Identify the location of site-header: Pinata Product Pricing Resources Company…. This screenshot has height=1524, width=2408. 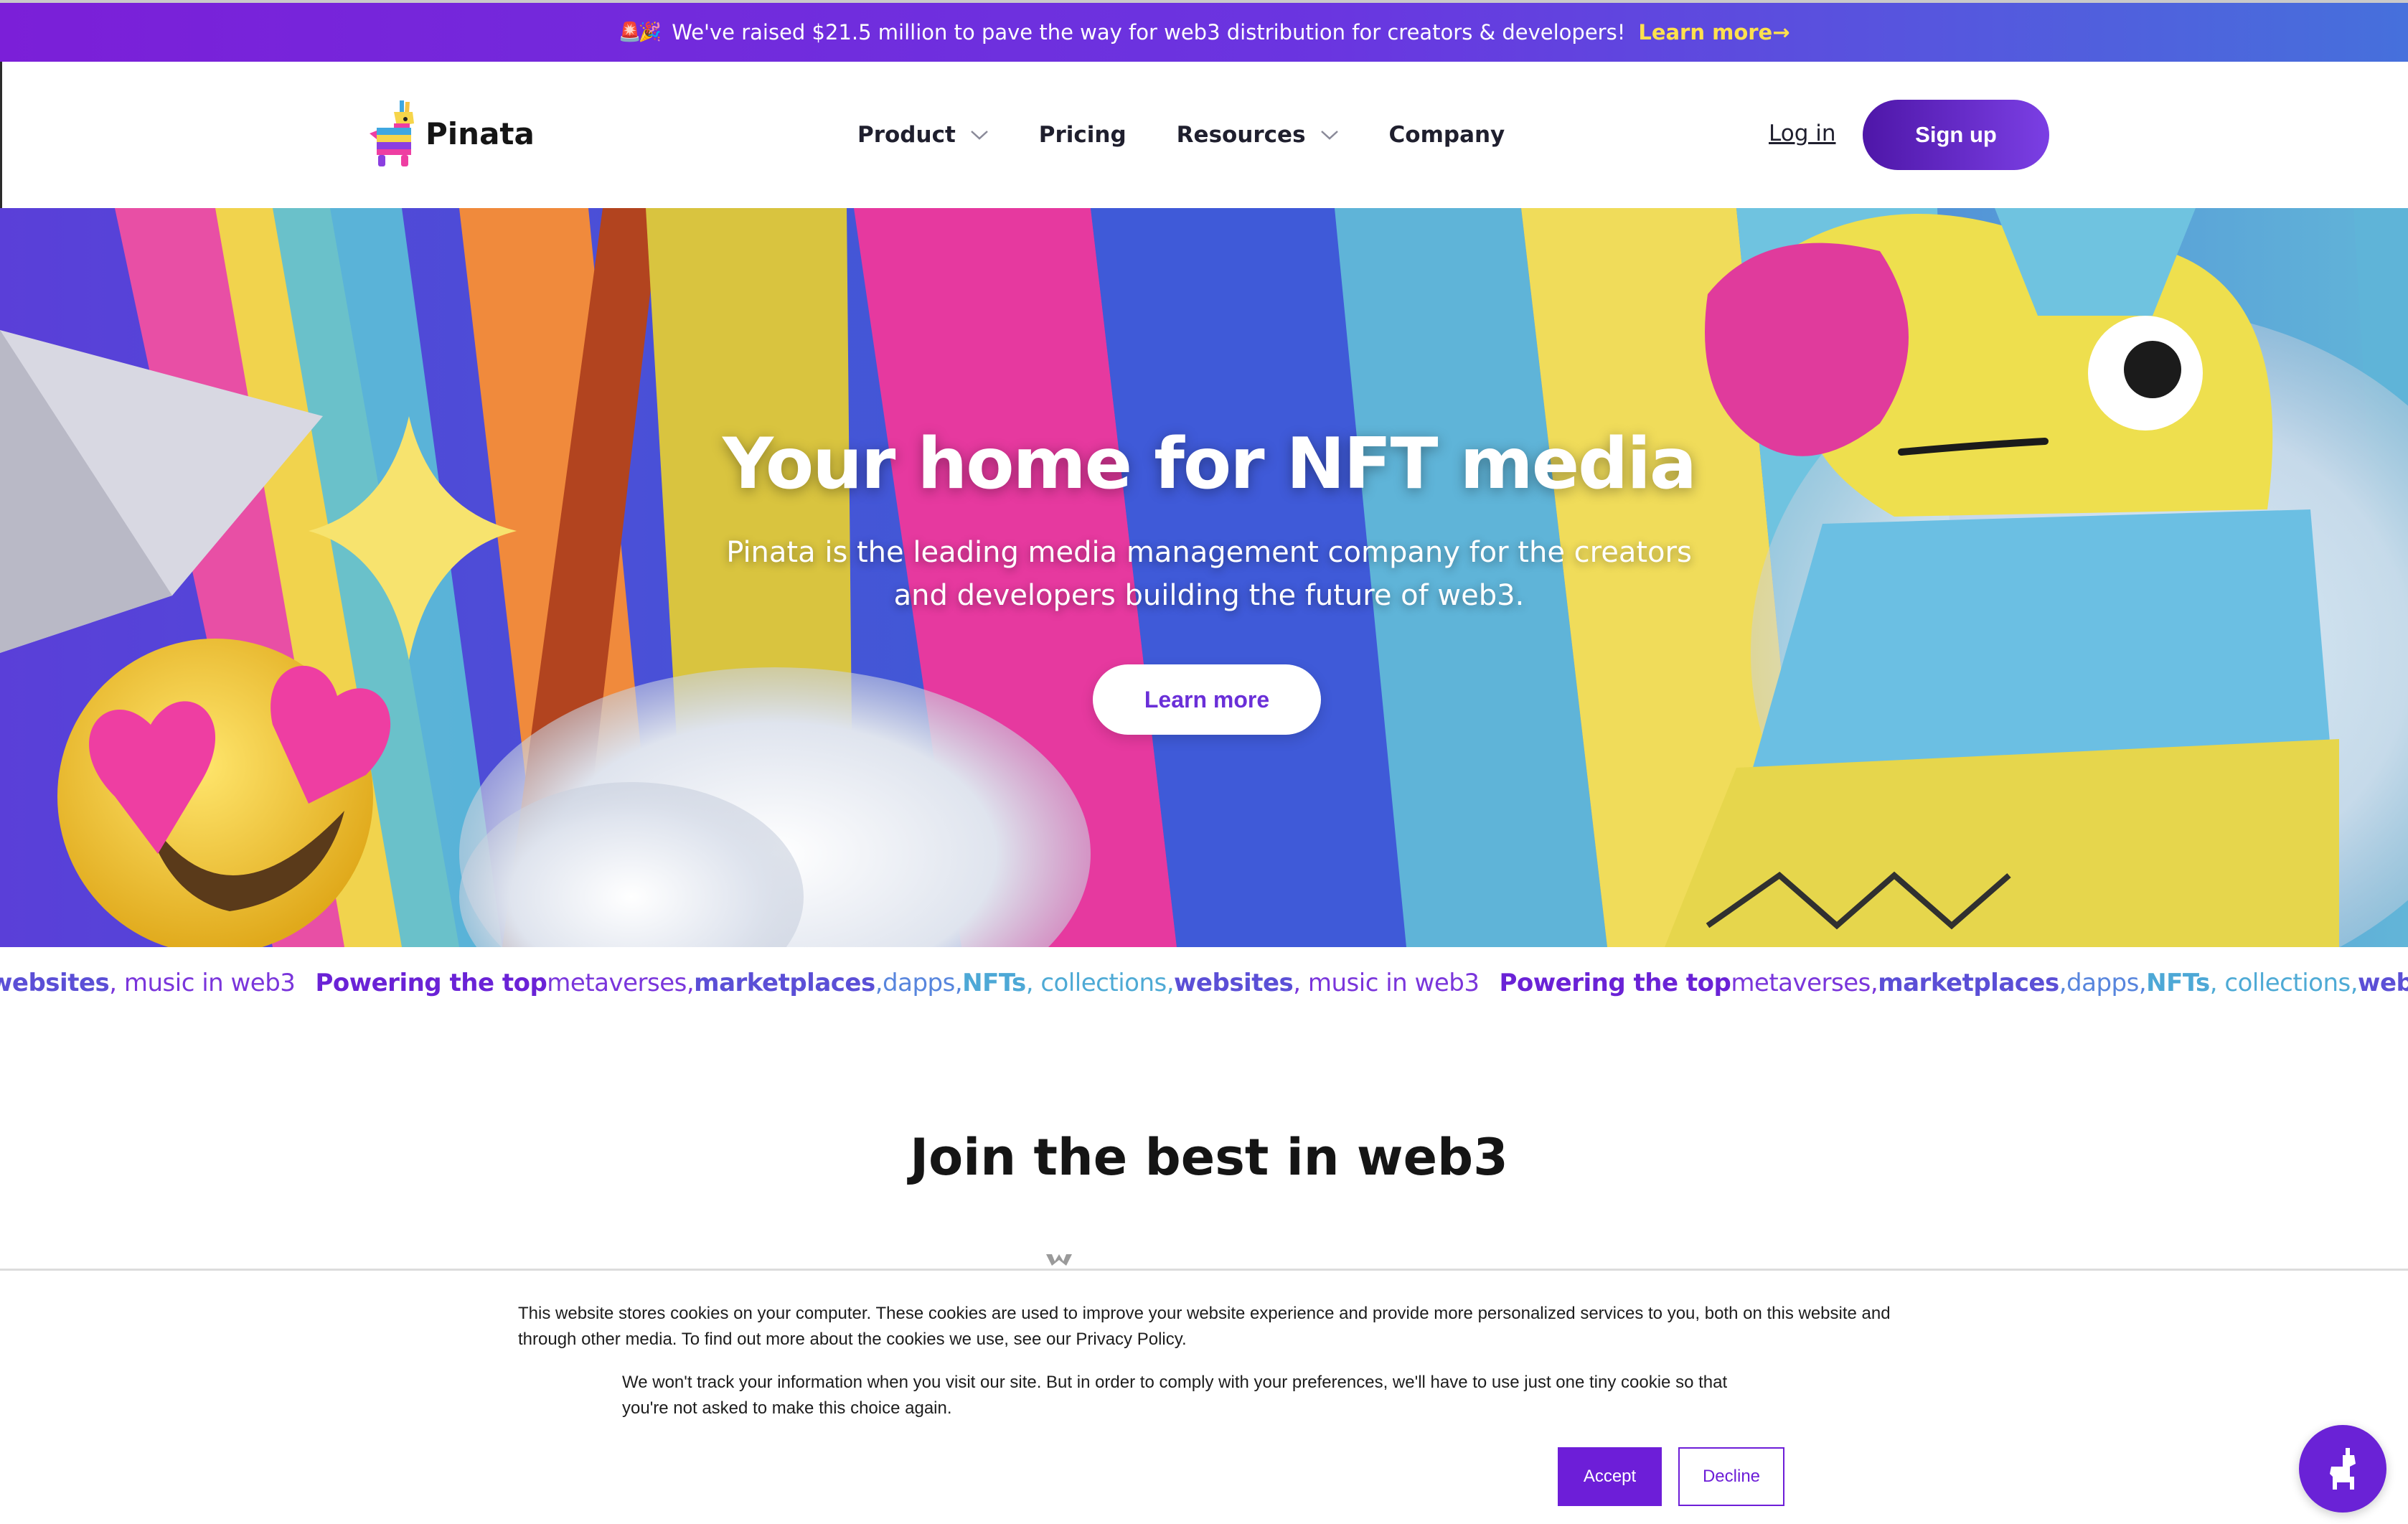
(1204, 135).